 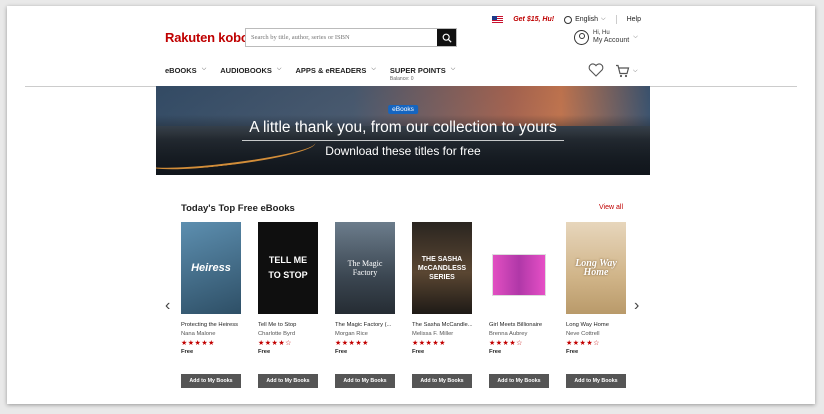 What do you see at coordinates (634, 19) in the screenshot?
I see `help-link: Help` at bounding box center [634, 19].